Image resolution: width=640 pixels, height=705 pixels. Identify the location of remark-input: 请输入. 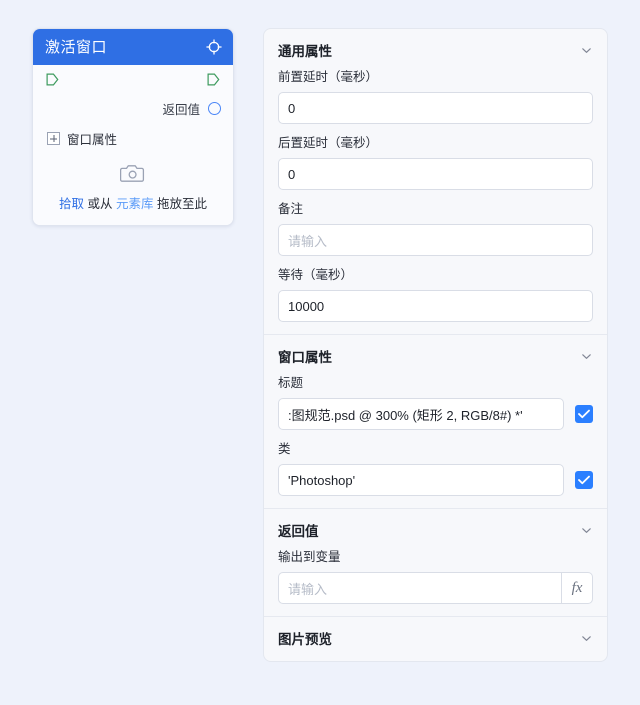
(435, 240).